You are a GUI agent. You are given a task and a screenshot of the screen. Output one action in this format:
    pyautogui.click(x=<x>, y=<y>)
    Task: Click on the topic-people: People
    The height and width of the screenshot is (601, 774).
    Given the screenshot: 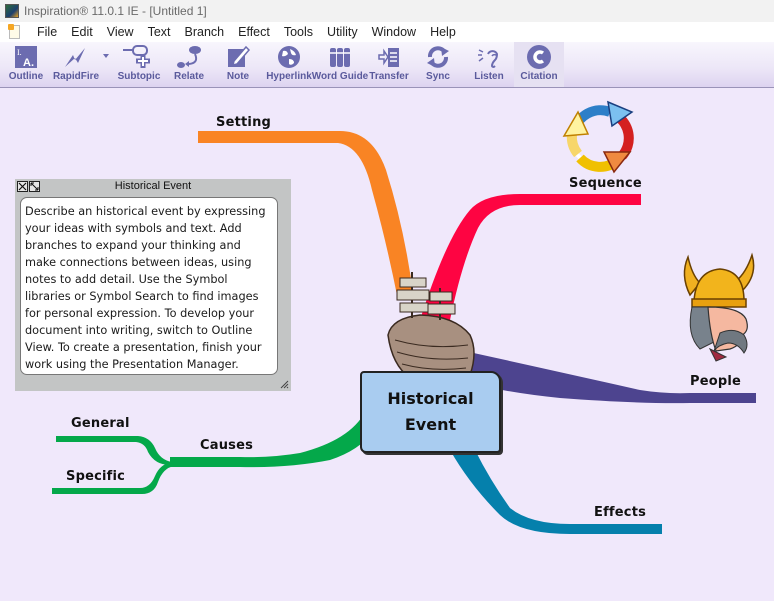 What is the action you would take?
    pyautogui.click(x=715, y=381)
    